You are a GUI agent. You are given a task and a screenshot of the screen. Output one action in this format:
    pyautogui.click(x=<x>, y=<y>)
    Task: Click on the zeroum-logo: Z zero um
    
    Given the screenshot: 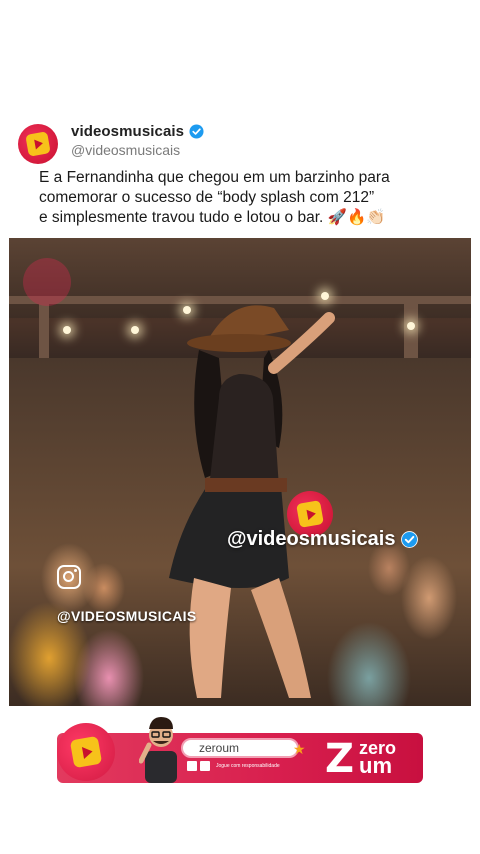 What is the action you would take?
    pyautogui.click(x=371, y=758)
    